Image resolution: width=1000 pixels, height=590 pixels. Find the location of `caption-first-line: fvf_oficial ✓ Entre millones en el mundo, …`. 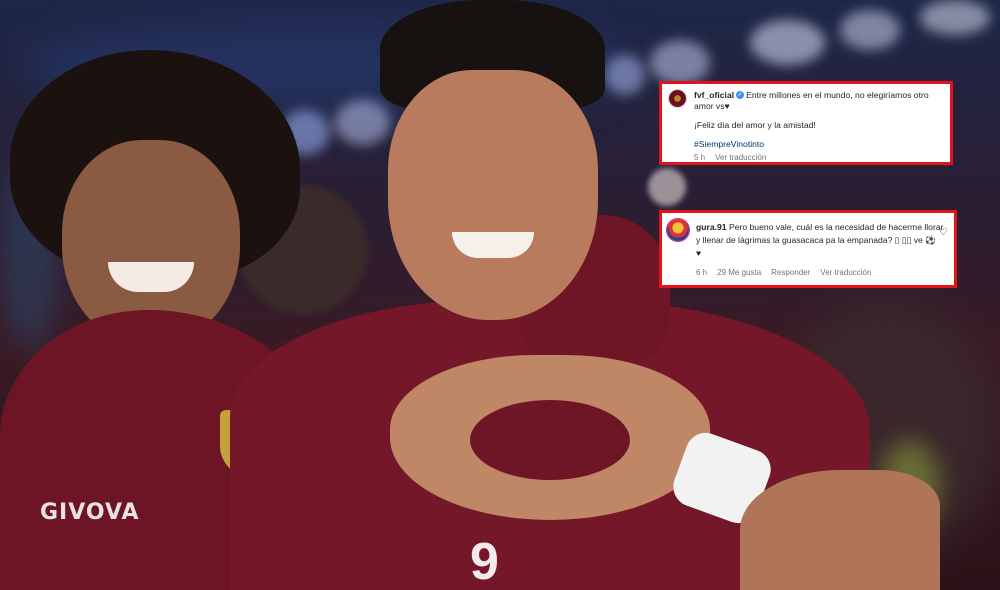

caption-first-line: fvf_oficial ✓ Entre millones en el mundo, … is located at coordinates (811, 95).